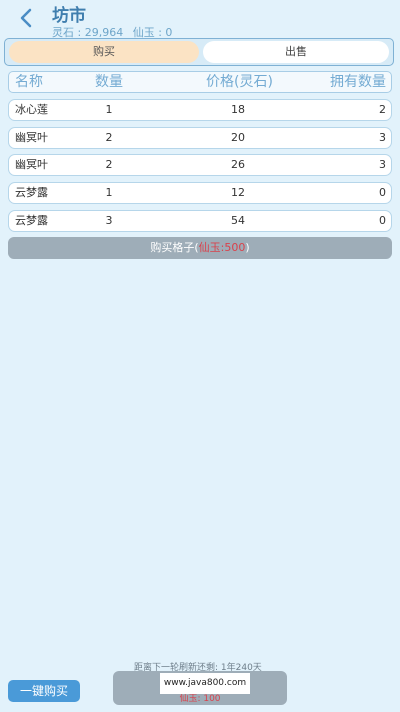 This screenshot has height=712, width=400. I want to click on table-row: 云梦露 3 54 0, so click(200, 221).